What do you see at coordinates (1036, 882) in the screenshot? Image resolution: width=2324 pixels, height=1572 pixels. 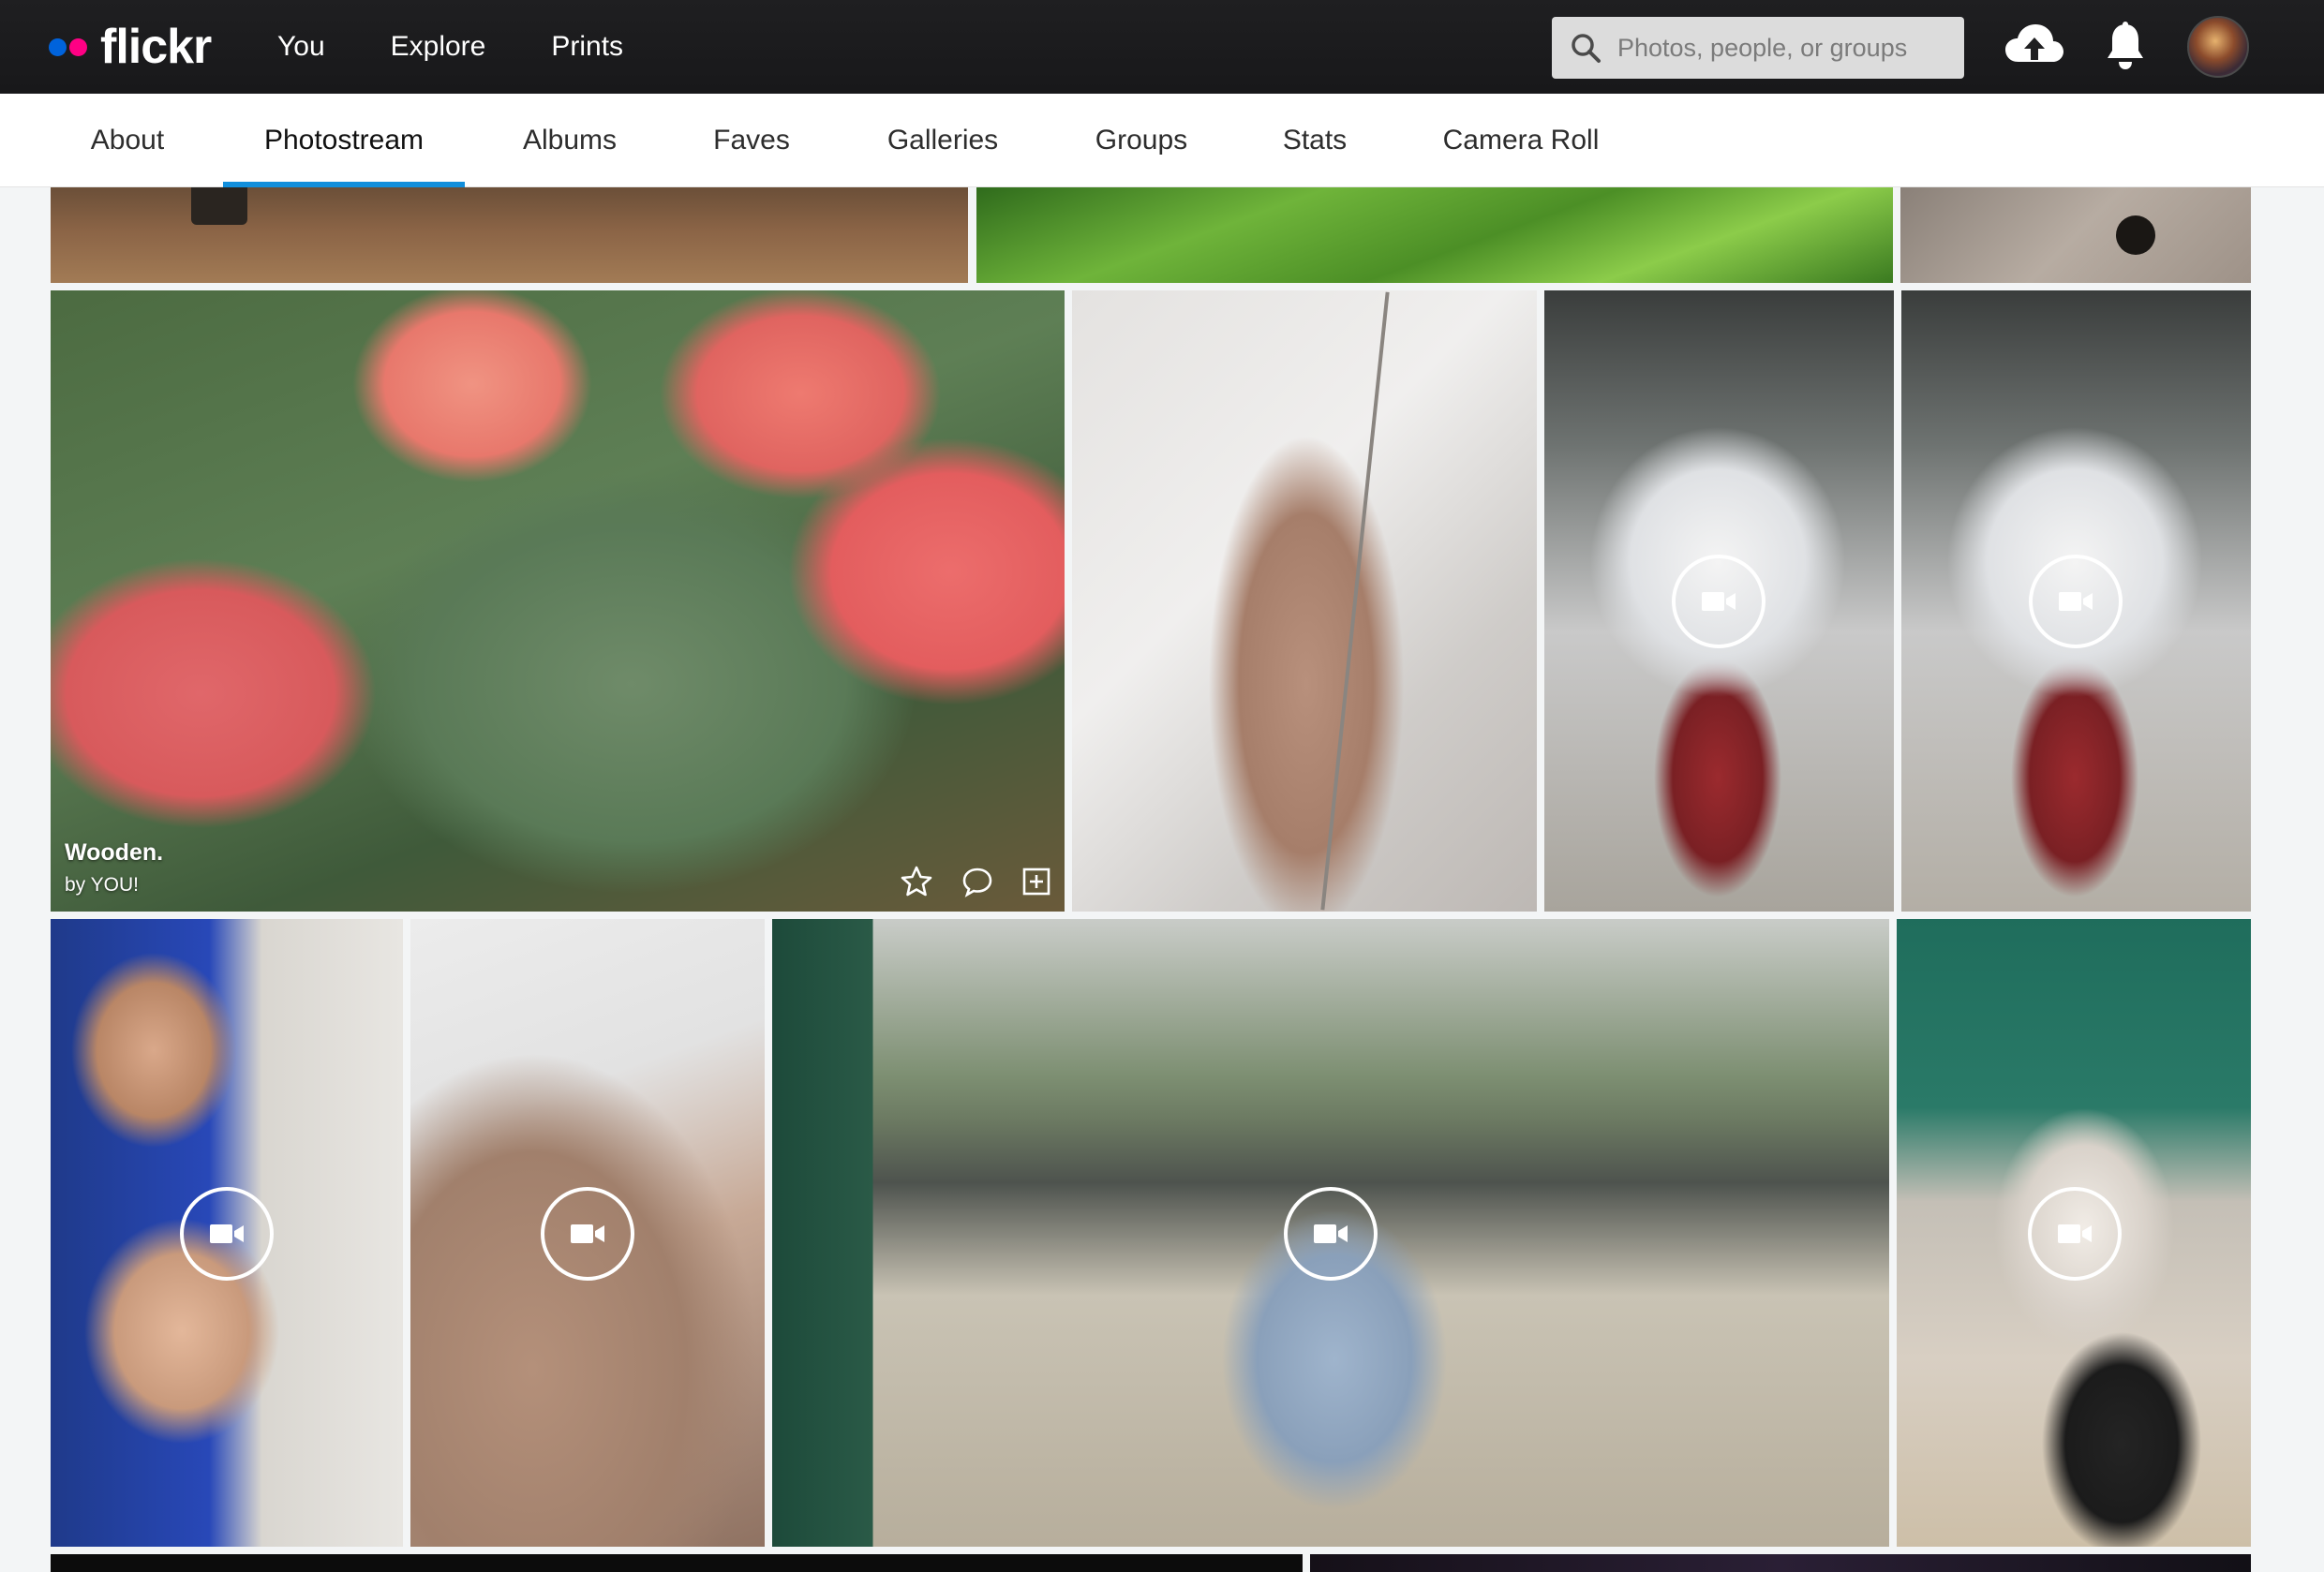 I see `plus-square-icon` at bounding box center [1036, 882].